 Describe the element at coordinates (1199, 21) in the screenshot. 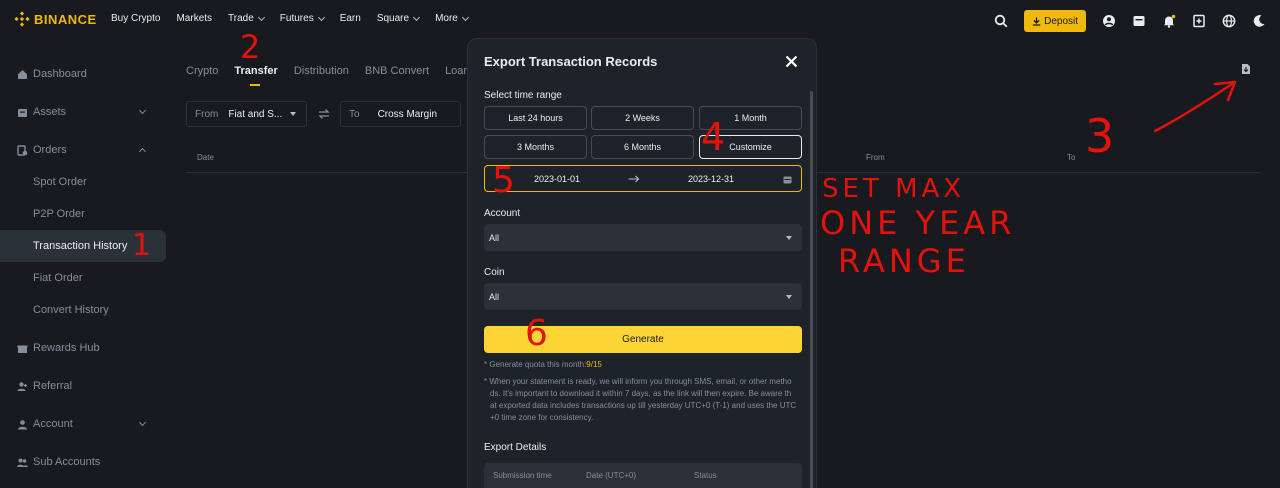

I see `download-app-icon` at that location.